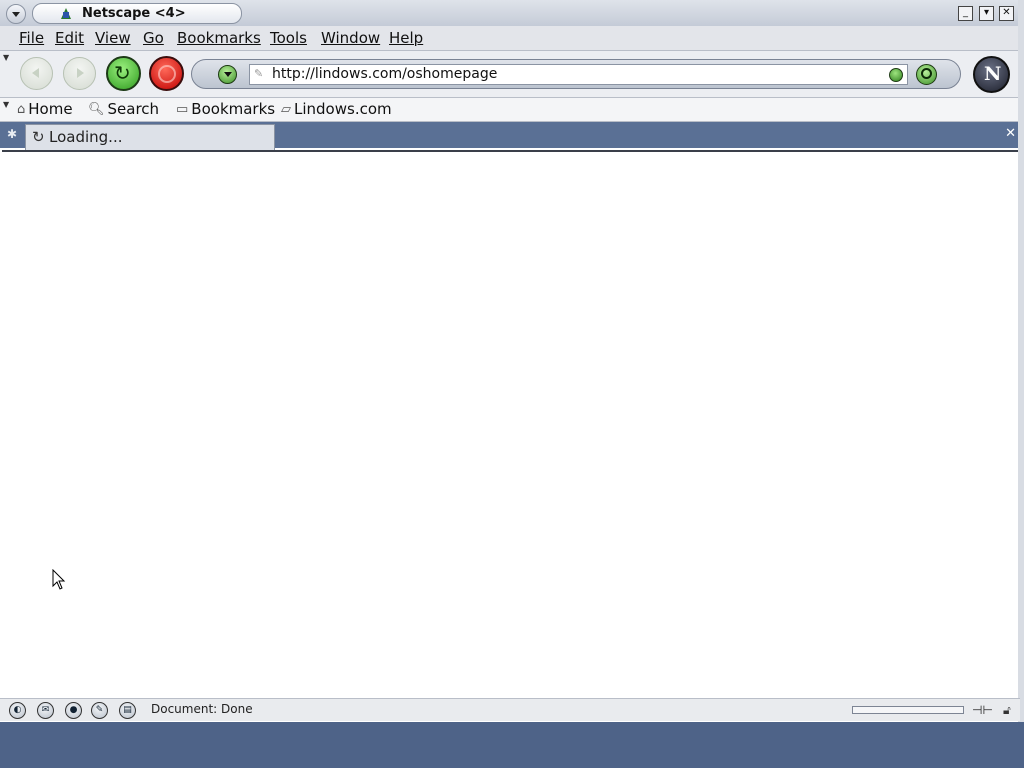  Describe the element at coordinates (406, 38) in the screenshot. I see `menu-help: Help` at that location.